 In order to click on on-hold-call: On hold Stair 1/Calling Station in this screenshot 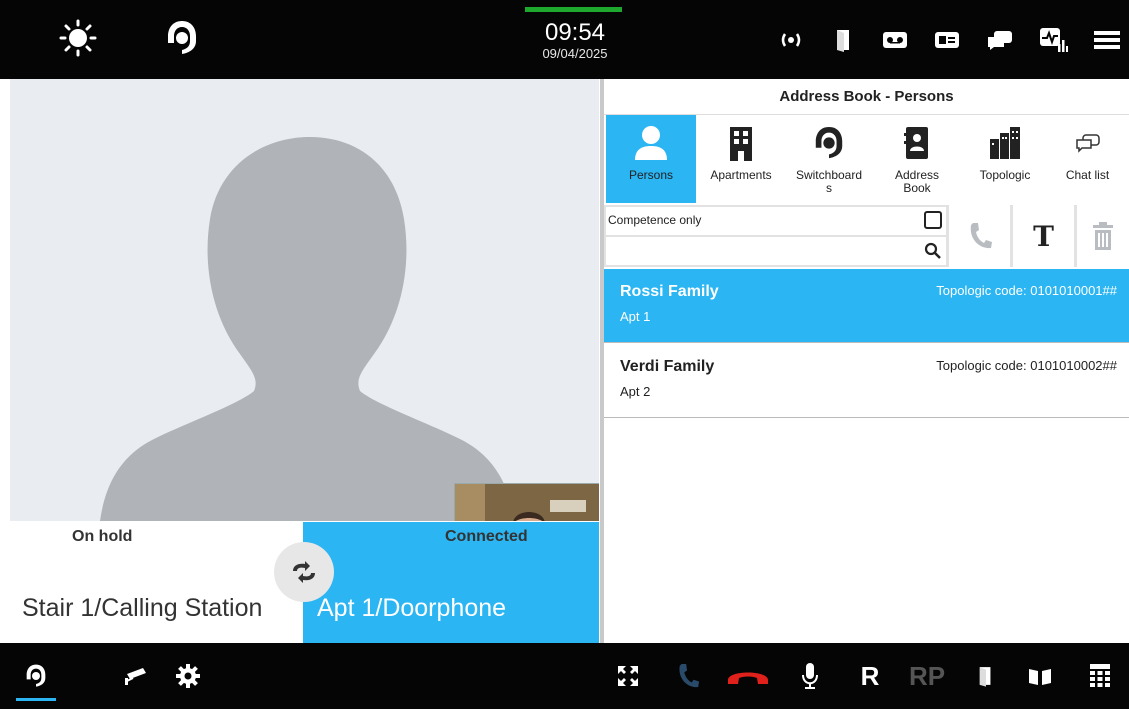, I will do `click(156, 582)`.